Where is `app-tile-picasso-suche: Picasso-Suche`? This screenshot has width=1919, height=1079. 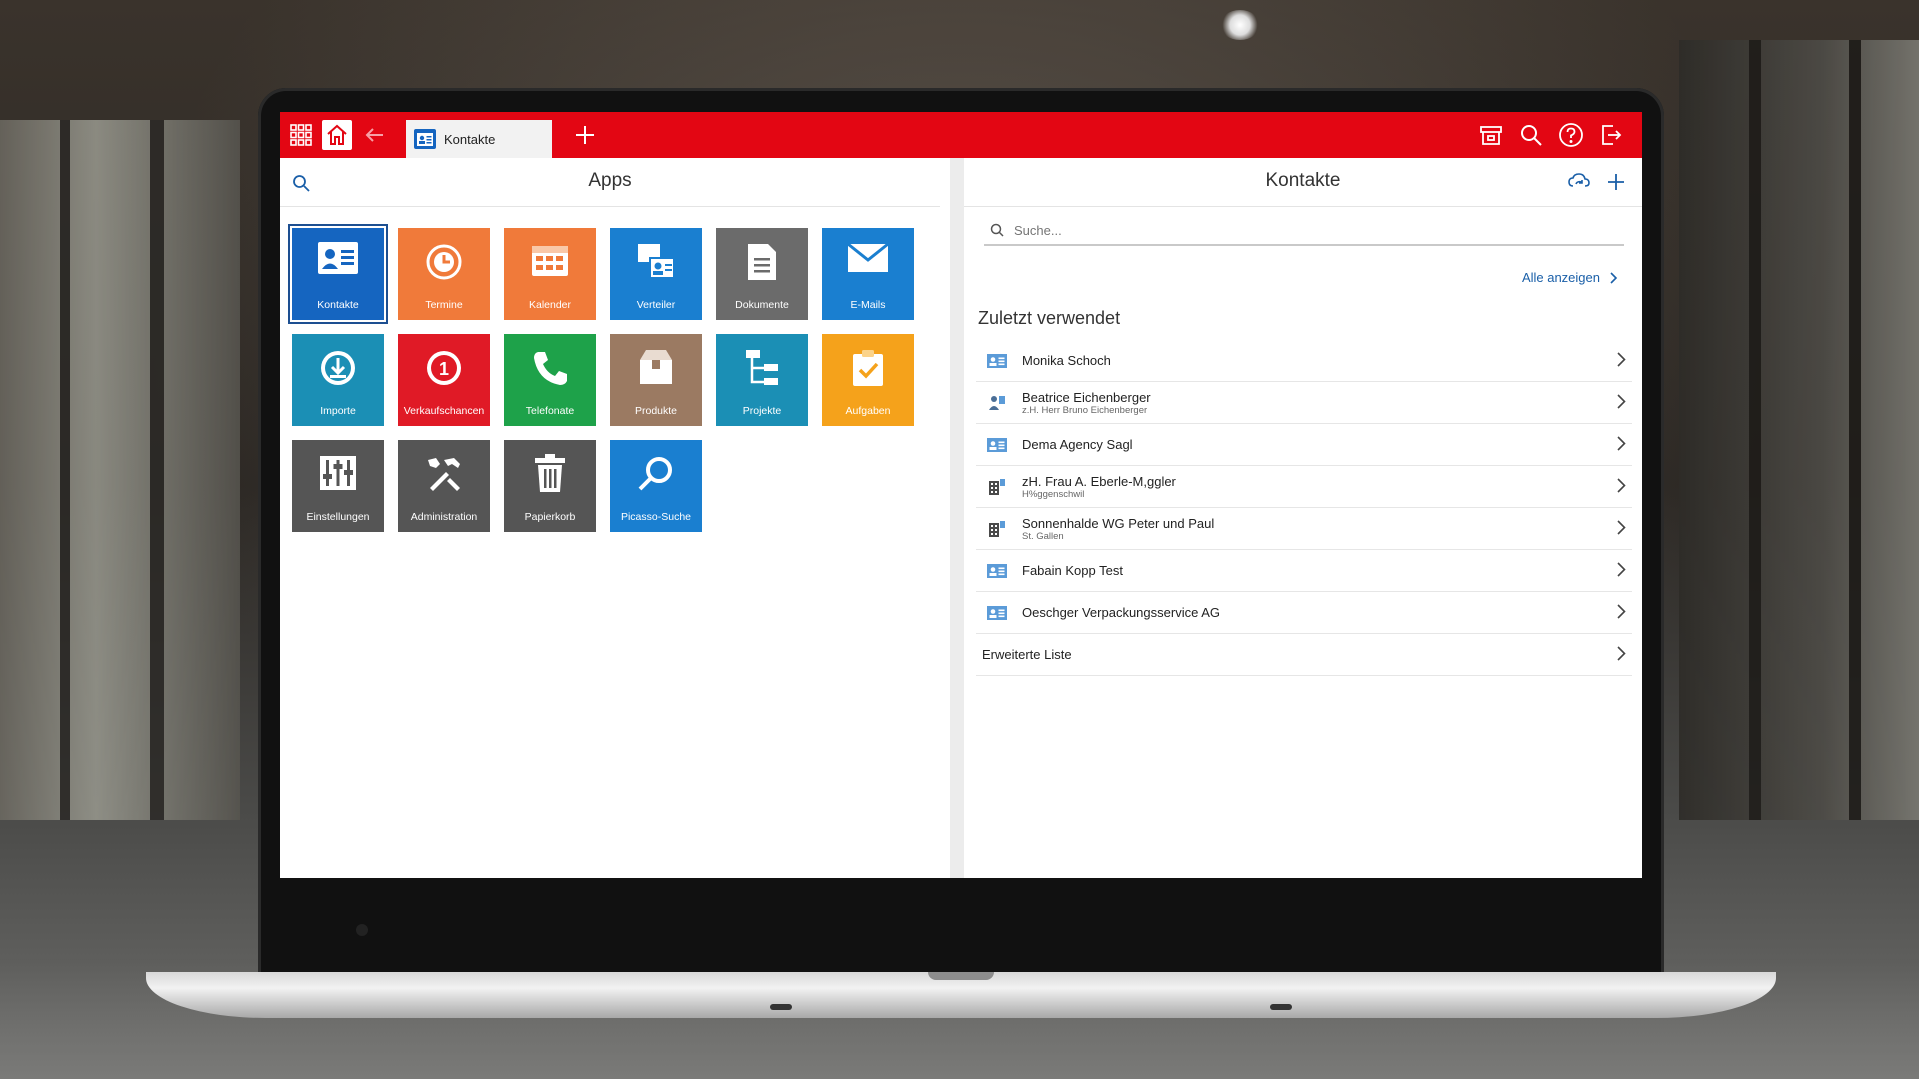 app-tile-picasso-suche: Picasso-Suche is located at coordinates (656, 486).